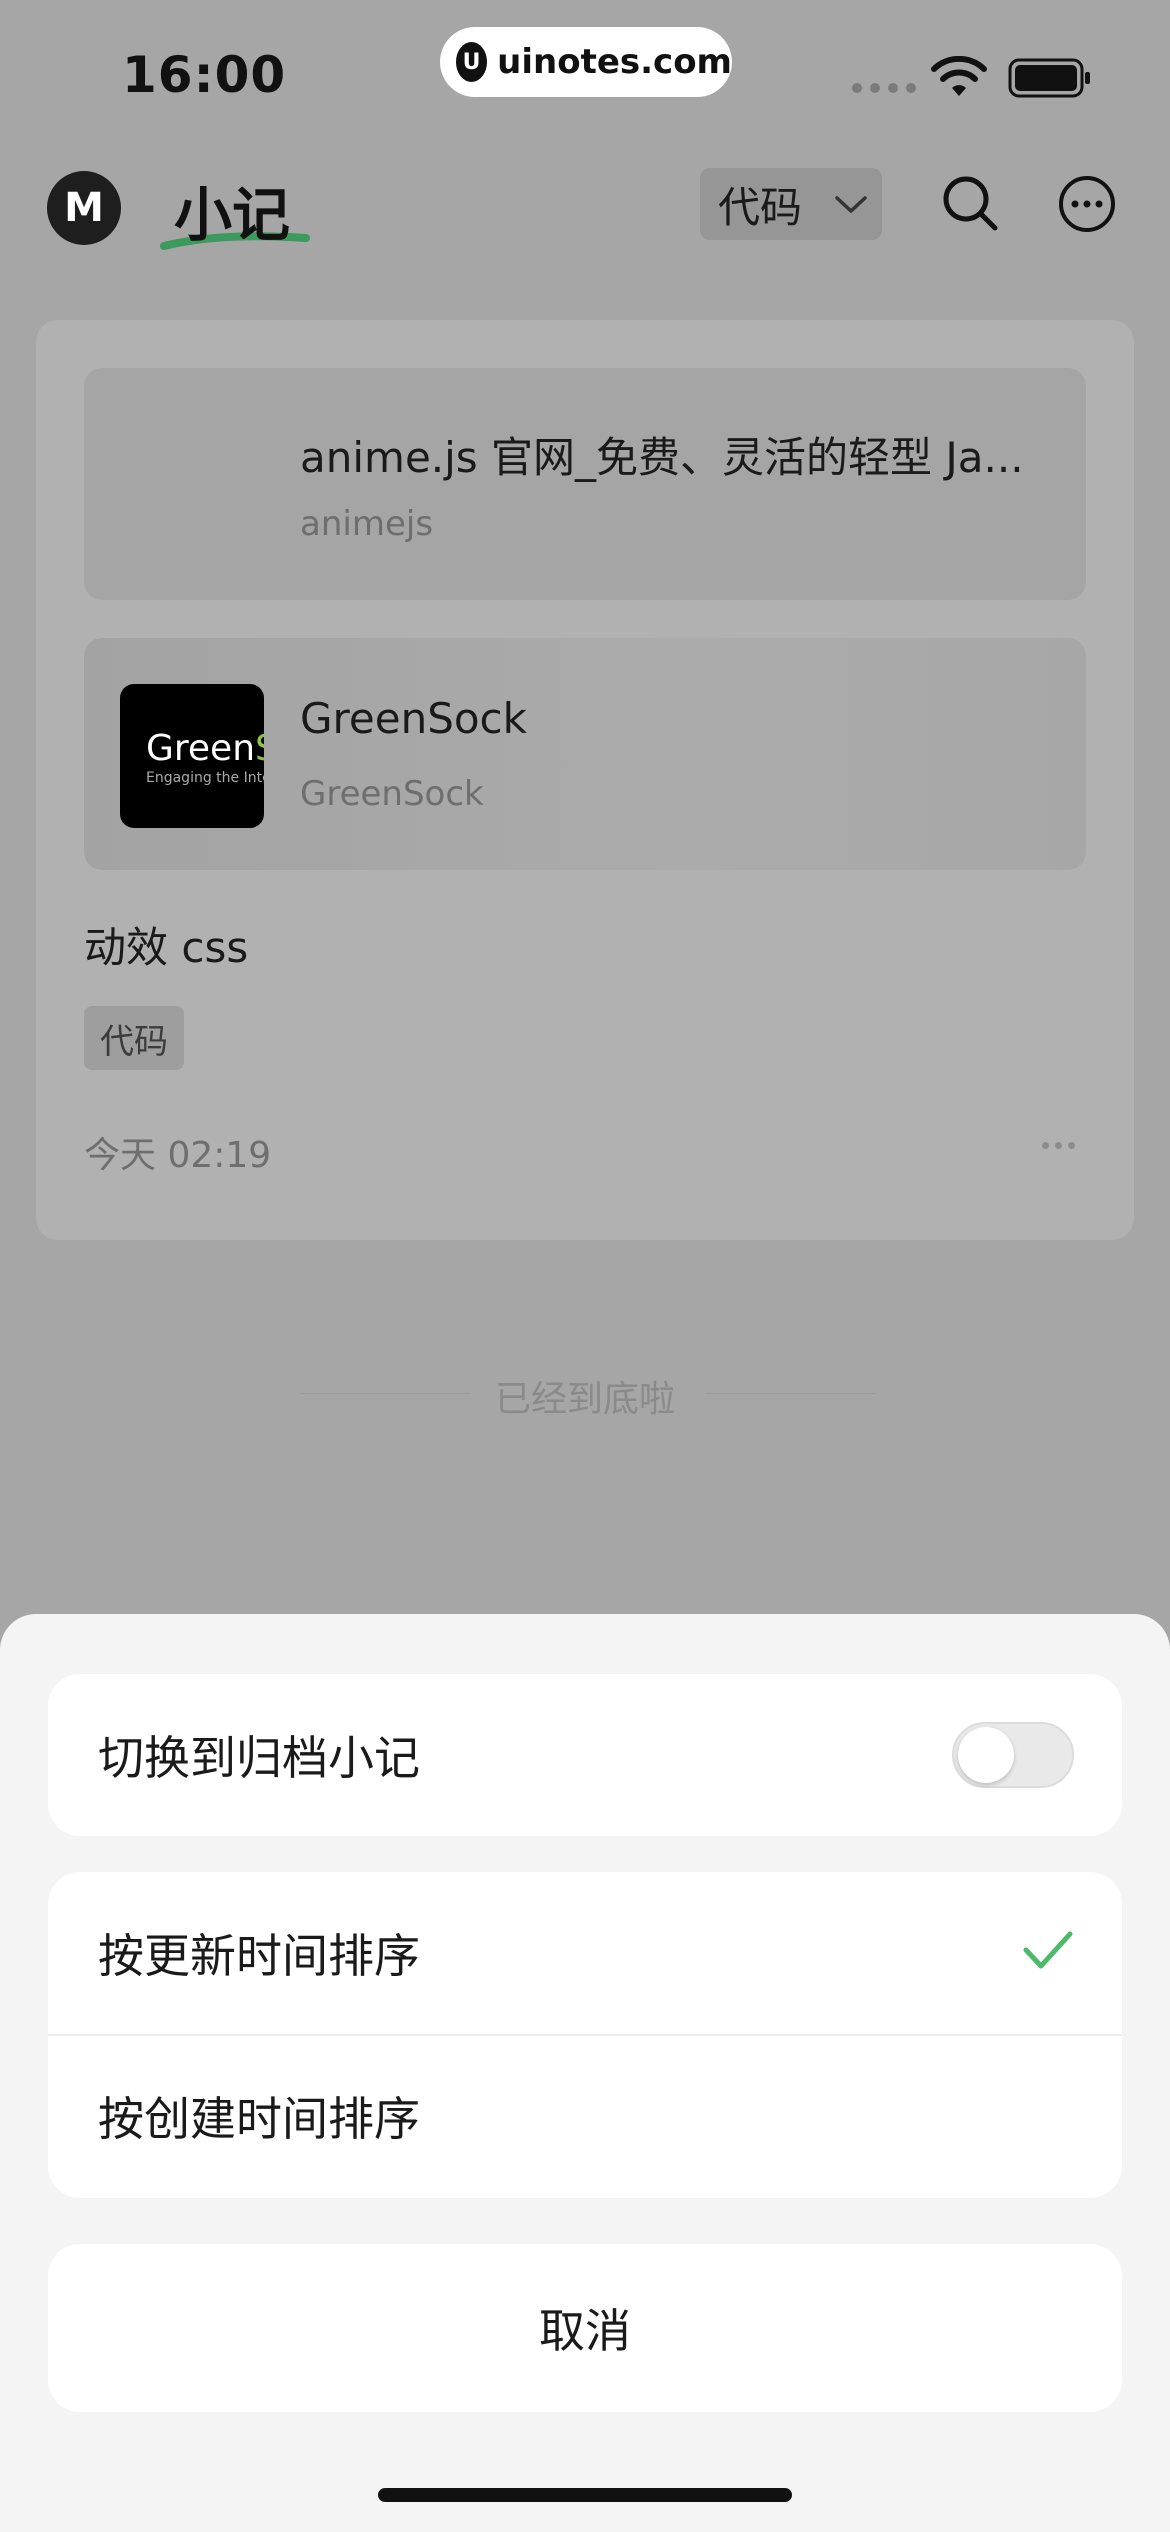 This screenshot has width=1170, height=2532. What do you see at coordinates (205, 748) in the screenshot?
I see `thumbnail-logo-text: GreenSo` at bounding box center [205, 748].